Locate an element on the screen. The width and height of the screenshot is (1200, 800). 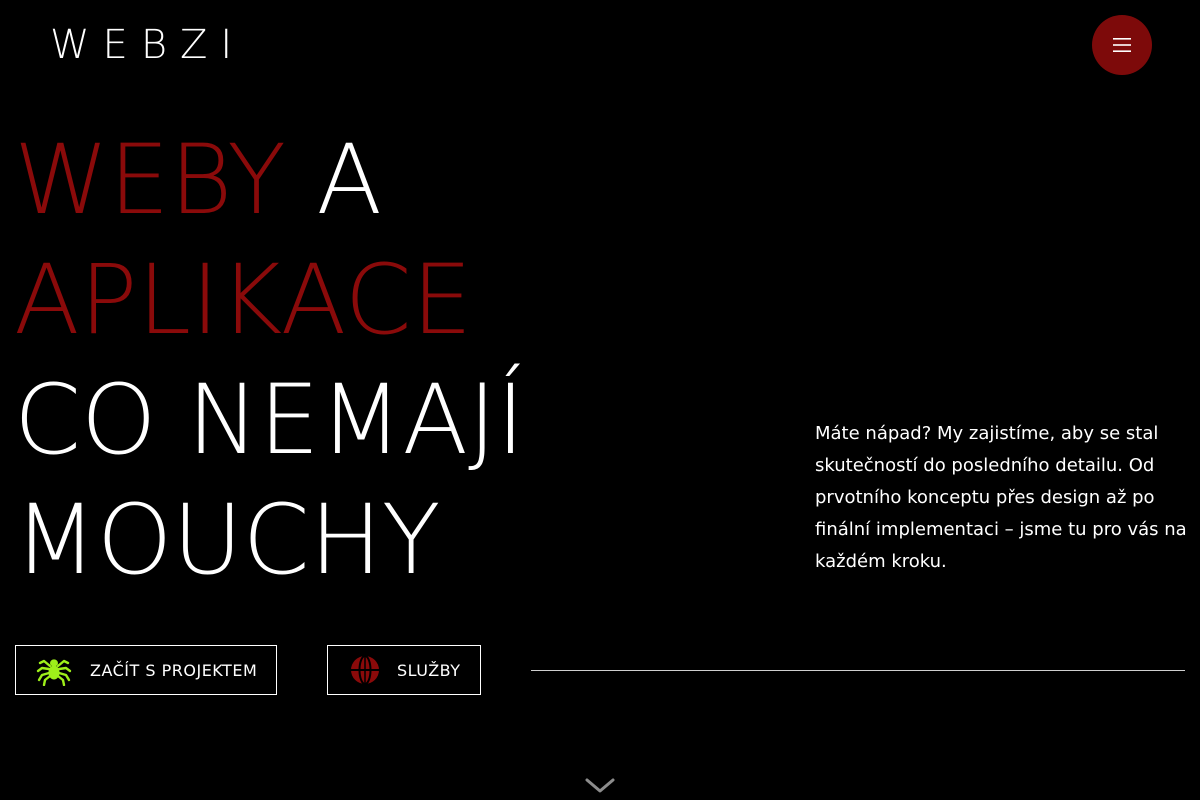
services-button: SLUŽBY is located at coordinates (404, 670).